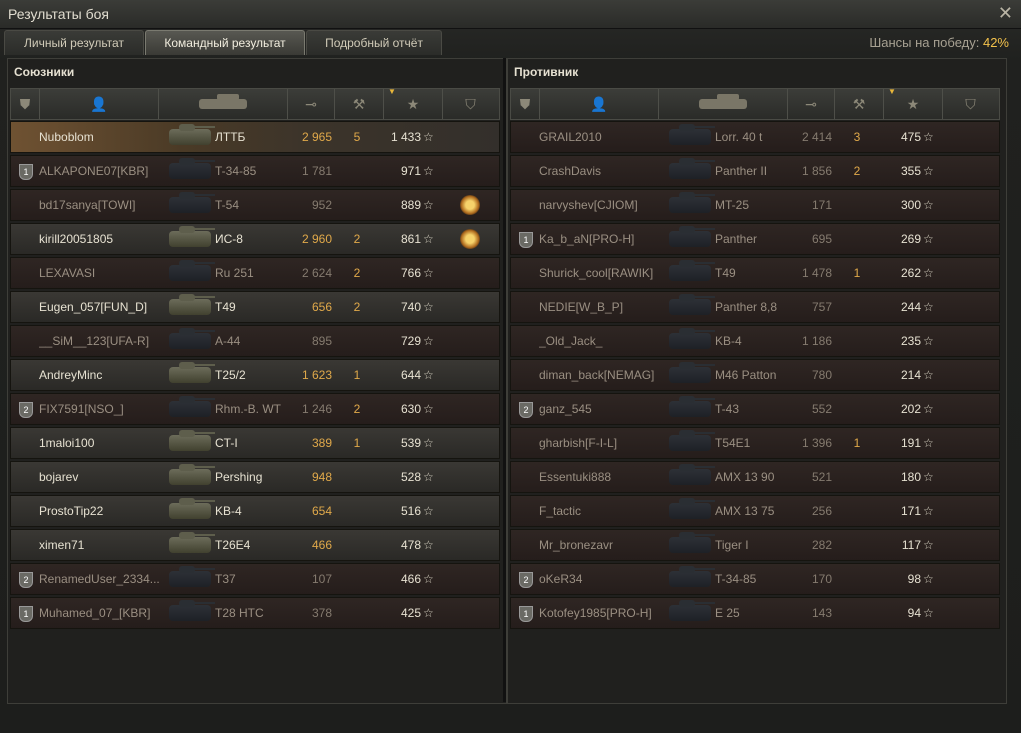  What do you see at coordinates (755, 477) in the screenshot?
I see `player-row: Essentuki888 AMX 13 90 521 180 ☆` at bounding box center [755, 477].